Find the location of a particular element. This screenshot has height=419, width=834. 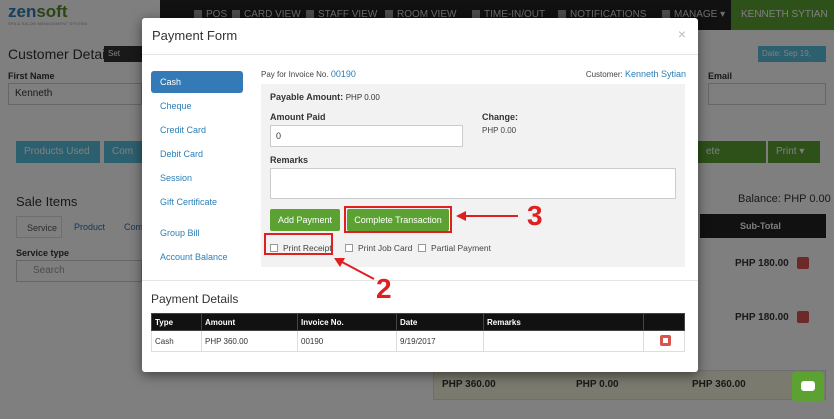

arrowhead-complete is located at coordinates (461, 216).